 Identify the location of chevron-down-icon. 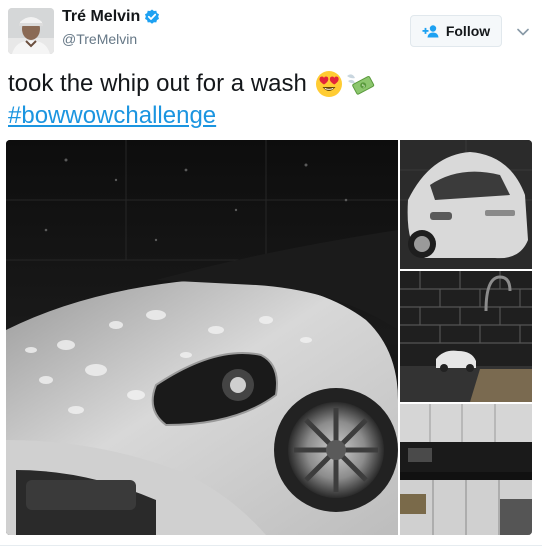
(523, 32).